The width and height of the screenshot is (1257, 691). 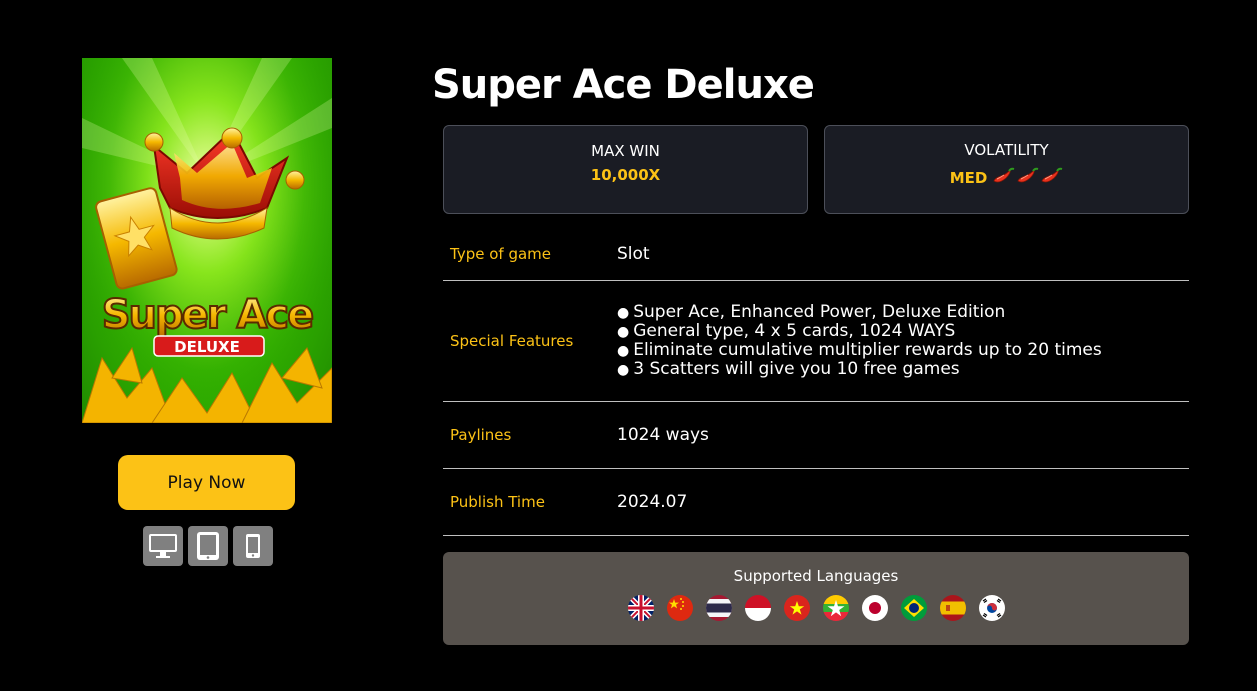 I want to click on tablet-icon, so click(x=208, y=546).